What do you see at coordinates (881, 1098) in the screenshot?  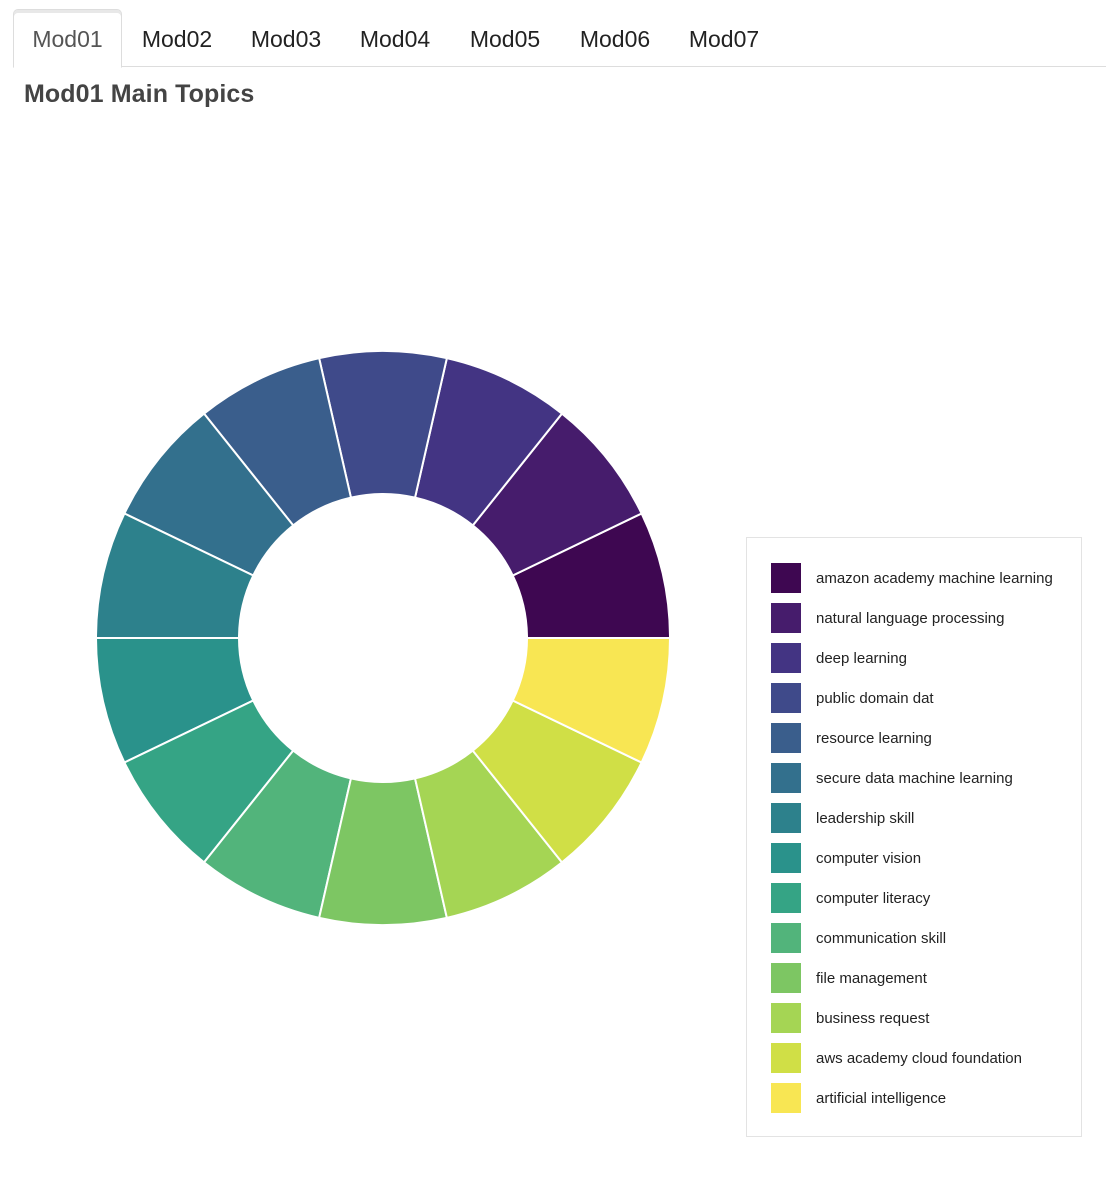 I see `legend-label: artificial intelligence` at bounding box center [881, 1098].